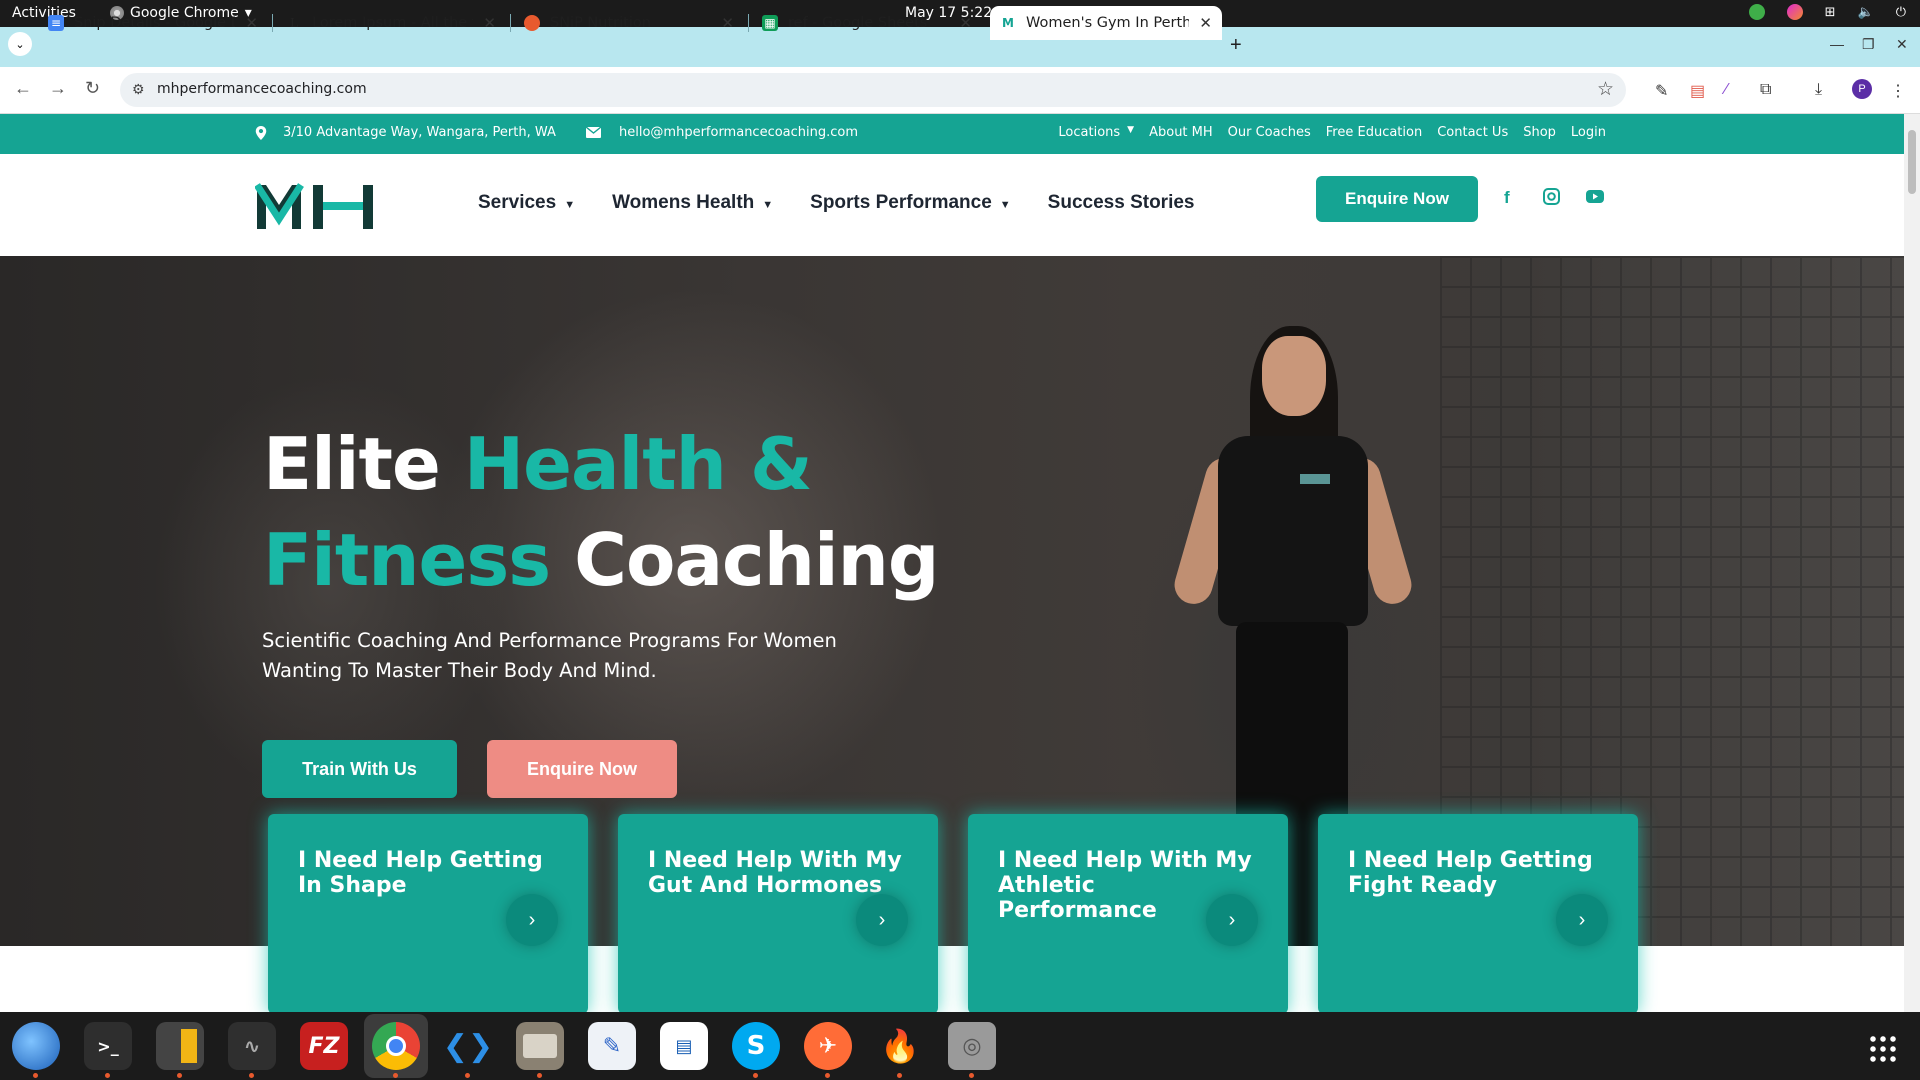 Image resolution: width=1920 pixels, height=1080 pixels. I want to click on show-apps-grid-icon, so click(1883, 1049).